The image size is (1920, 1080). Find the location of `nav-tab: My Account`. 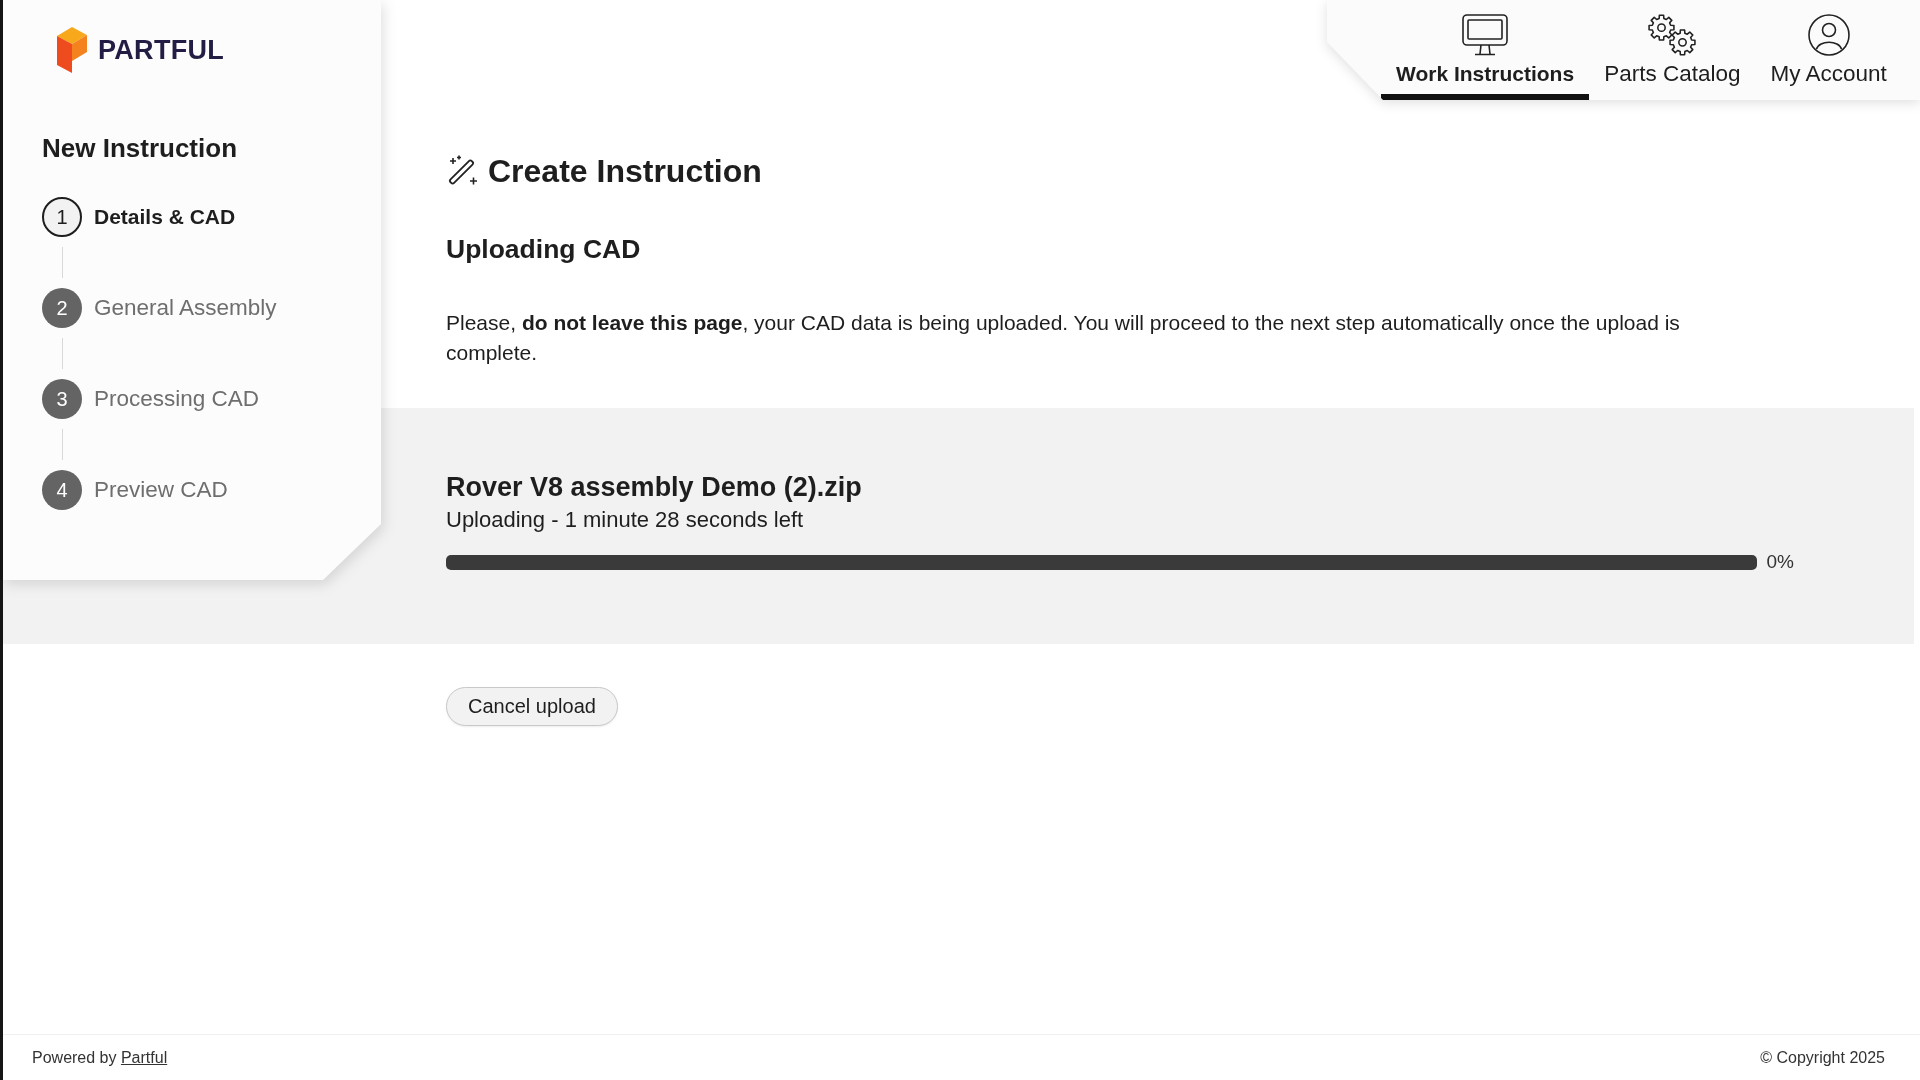

nav-tab: My Account is located at coordinates (1828, 50).